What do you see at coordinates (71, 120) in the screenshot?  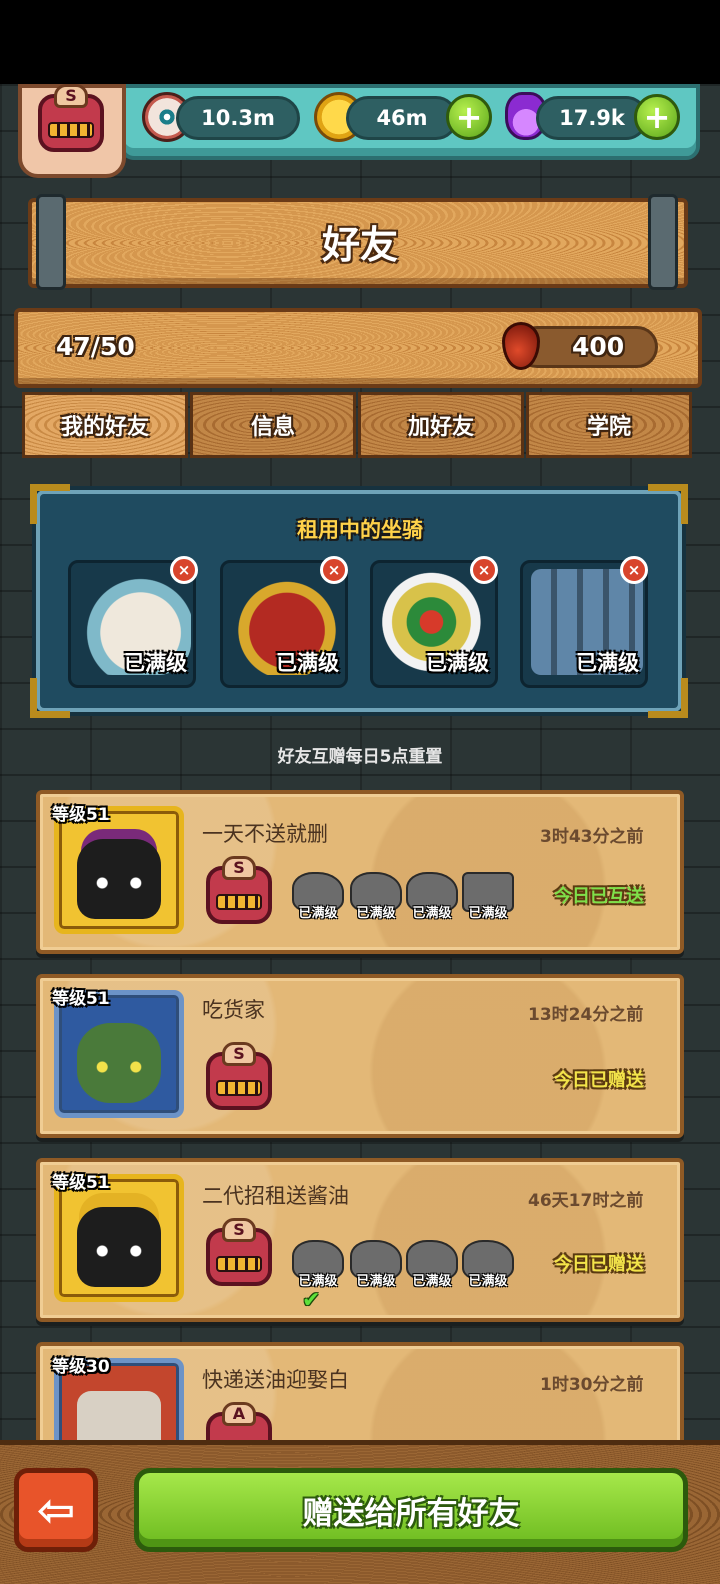 I see `player-rank-badge: S` at bounding box center [71, 120].